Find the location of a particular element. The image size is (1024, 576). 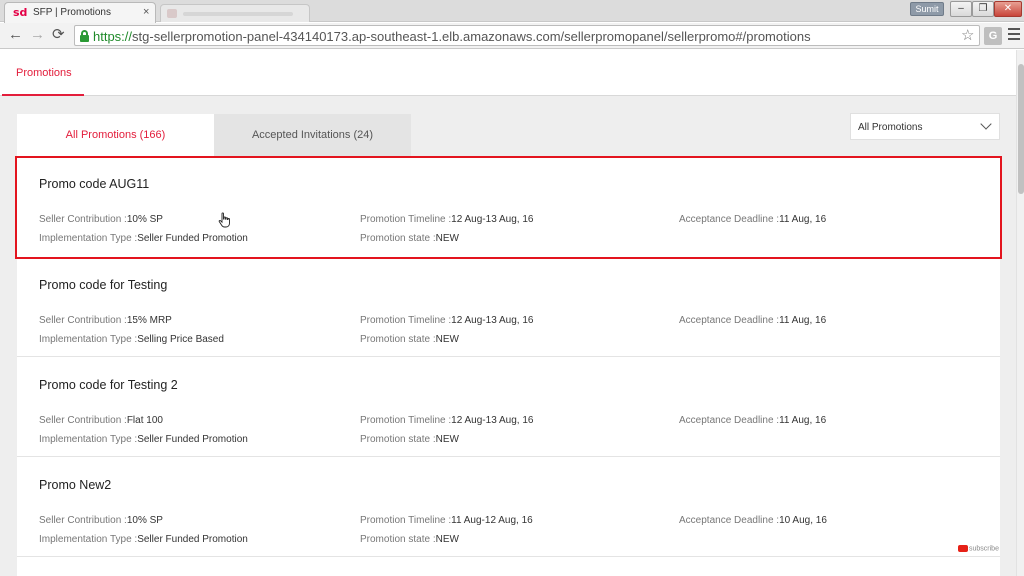

field-value: 10 Aug, 16 is located at coordinates (803, 520).